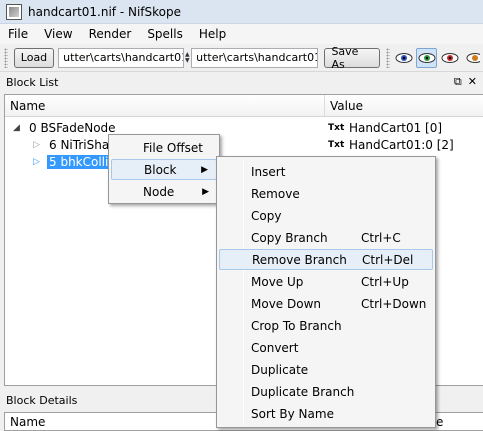  I want to click on menu-bar: File View Render Spells Help, so click(241, 34).